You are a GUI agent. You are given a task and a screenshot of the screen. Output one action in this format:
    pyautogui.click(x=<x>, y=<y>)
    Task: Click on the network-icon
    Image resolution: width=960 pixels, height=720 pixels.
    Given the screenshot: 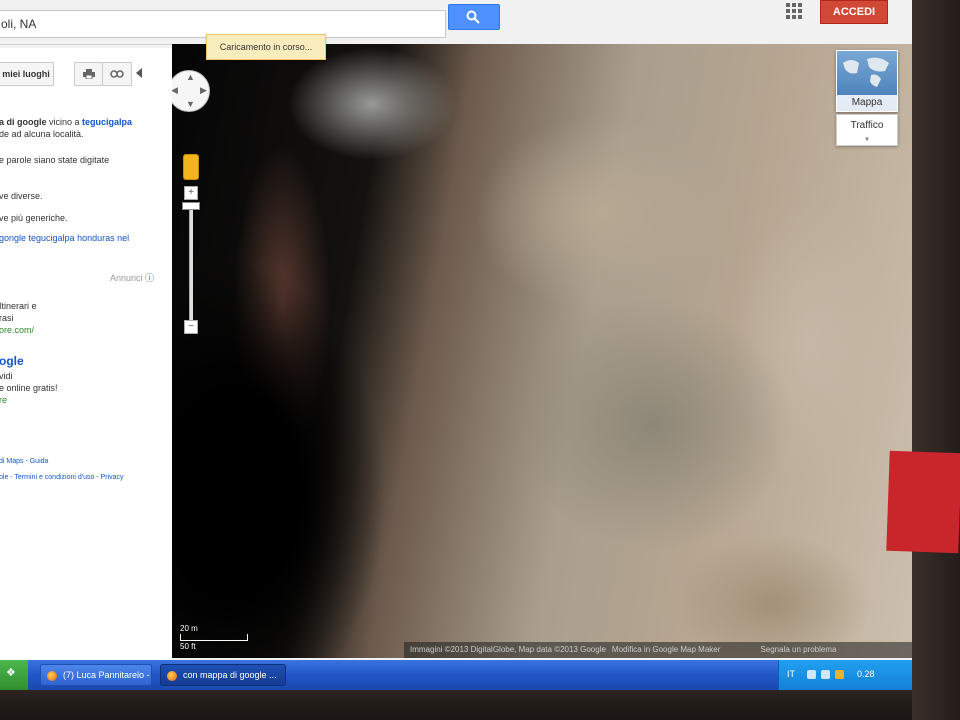 What is the action you would take?
    pyautogui.click(x=811, y=674)
    